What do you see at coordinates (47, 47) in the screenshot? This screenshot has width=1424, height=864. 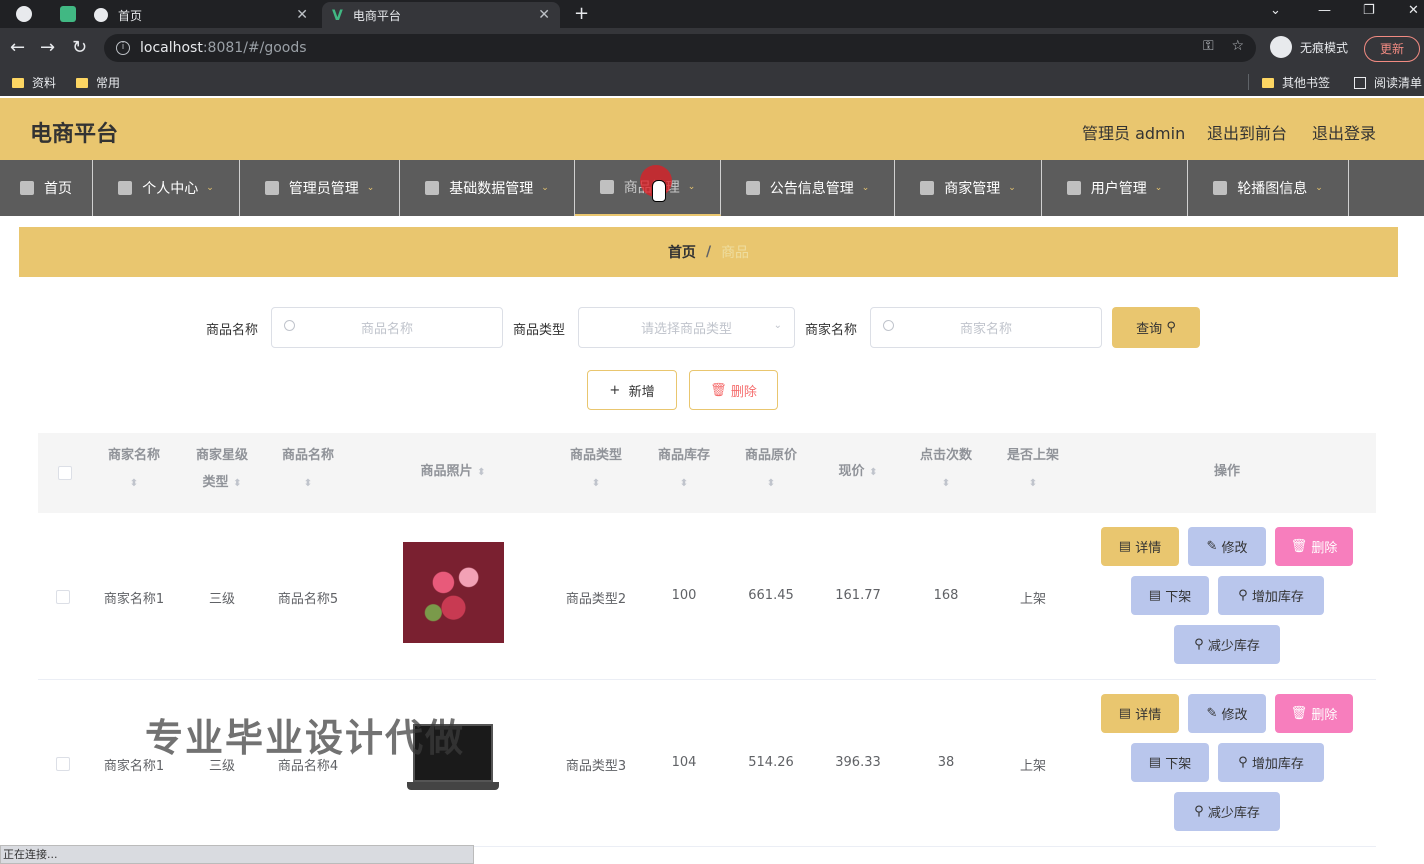 I see `forward-icon: →` at bounding box center [47, 47].